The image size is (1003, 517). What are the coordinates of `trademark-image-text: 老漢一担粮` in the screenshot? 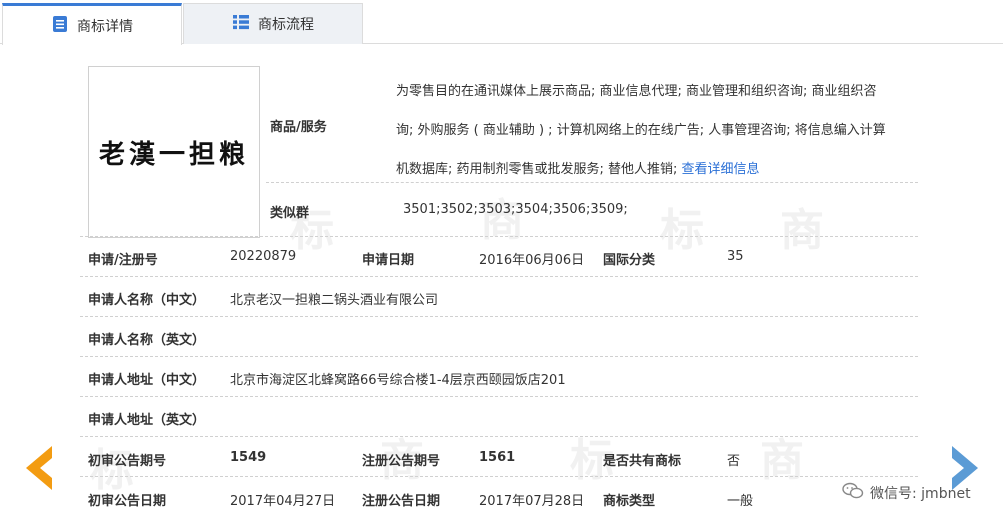 It's located at (173, 154).